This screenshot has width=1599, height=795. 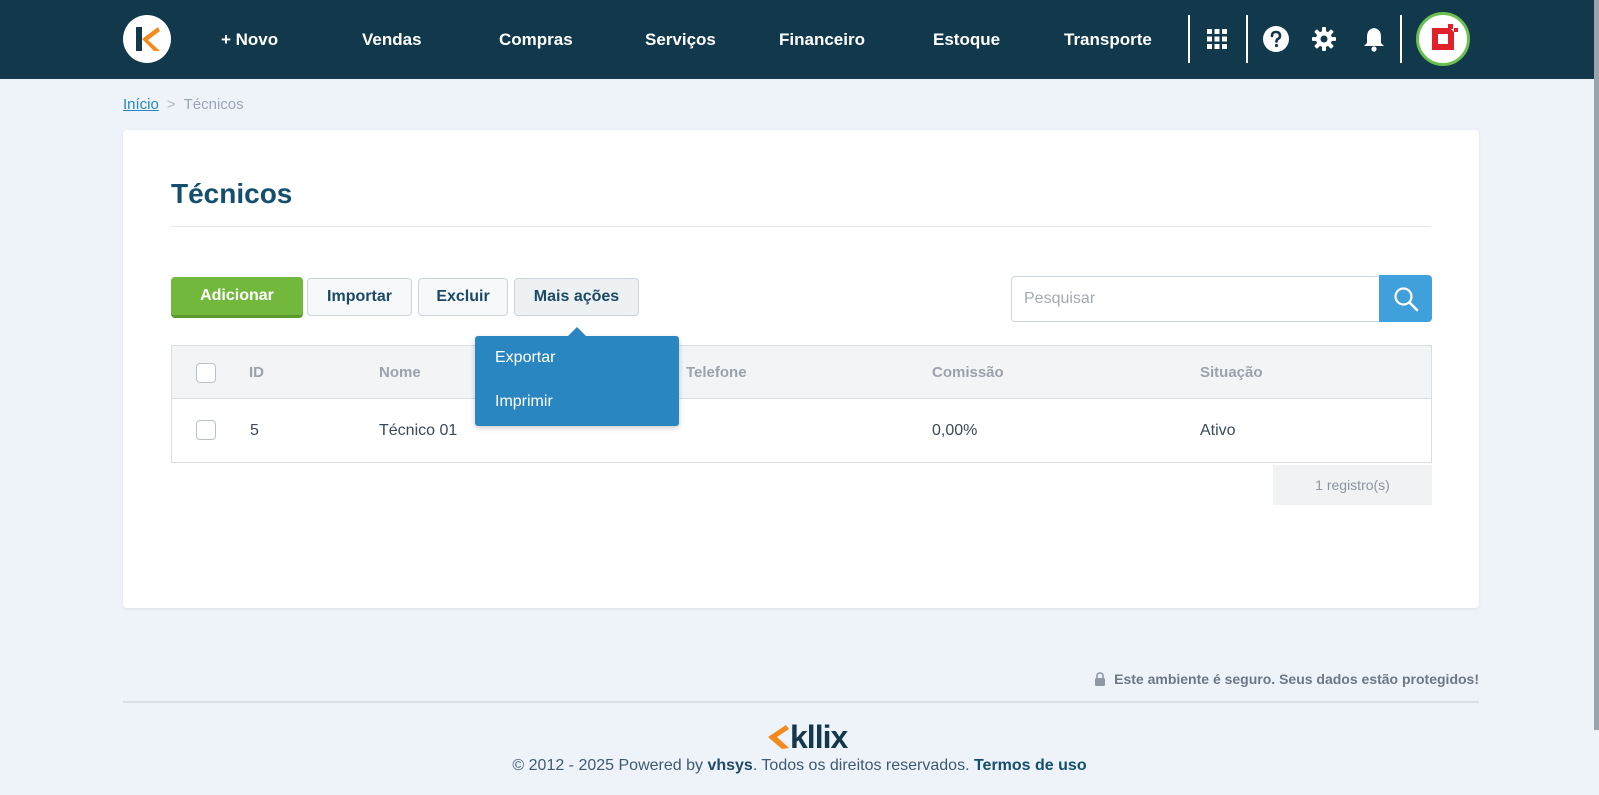 I want to click on nav-financeiro: Financeiro, so click(x=822, y=39).